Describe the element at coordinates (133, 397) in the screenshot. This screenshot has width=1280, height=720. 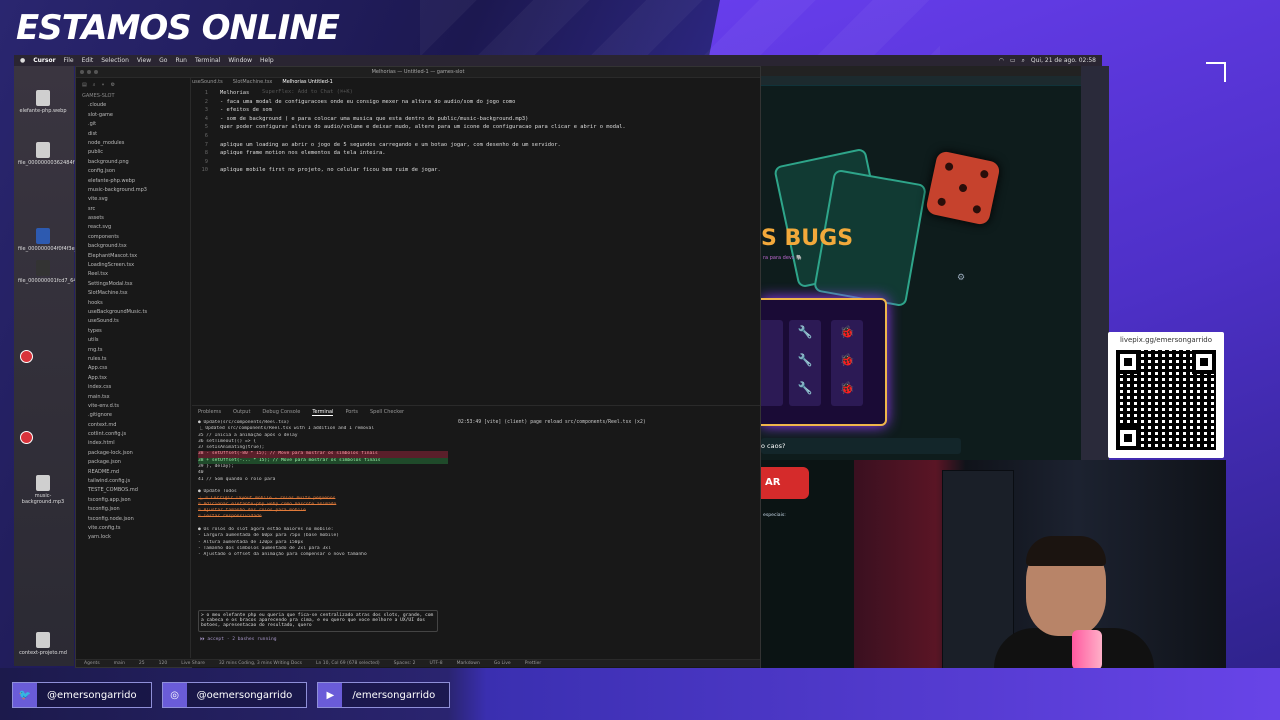
I see `explorer-item: main.tsx` at that location.